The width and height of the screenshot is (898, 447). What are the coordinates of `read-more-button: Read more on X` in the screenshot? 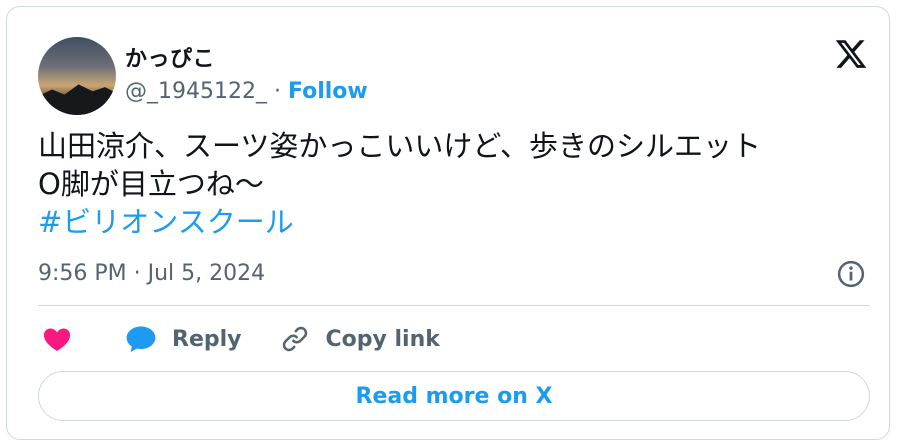 It's located at (454, 396).